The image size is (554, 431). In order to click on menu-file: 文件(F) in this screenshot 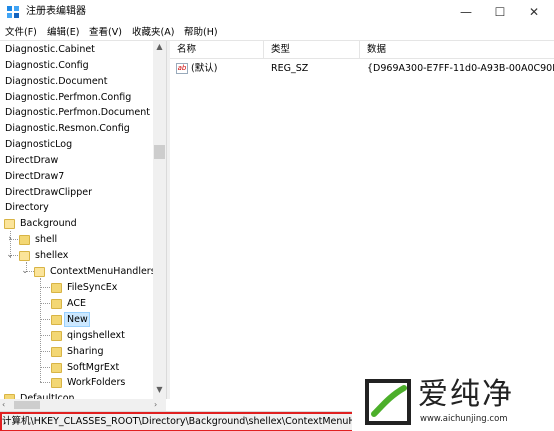, I will do `click(21, 32)`.